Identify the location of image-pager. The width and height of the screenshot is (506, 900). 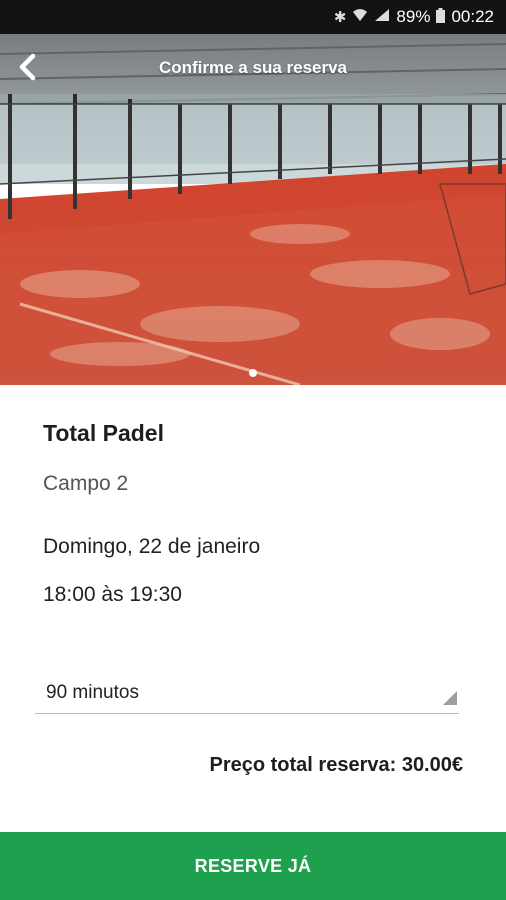
(253, 371).